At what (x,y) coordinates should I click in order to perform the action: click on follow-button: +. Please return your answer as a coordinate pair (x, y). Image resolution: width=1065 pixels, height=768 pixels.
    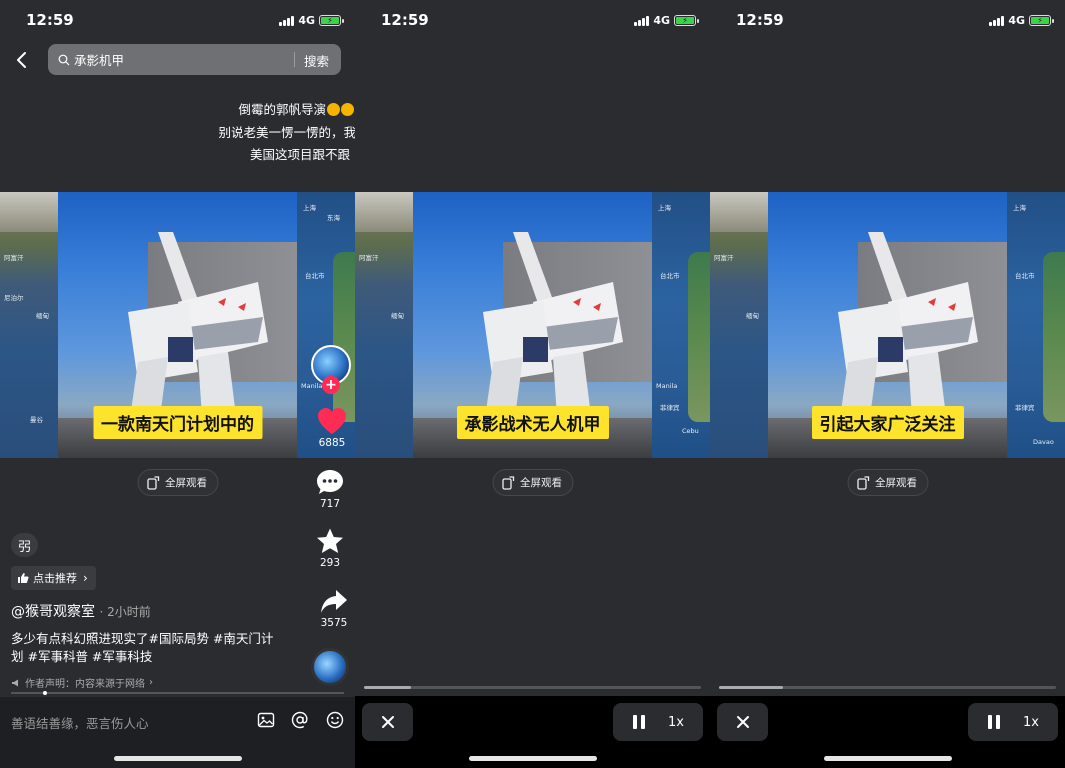
    Looking at the image, I should click on (331, 385).